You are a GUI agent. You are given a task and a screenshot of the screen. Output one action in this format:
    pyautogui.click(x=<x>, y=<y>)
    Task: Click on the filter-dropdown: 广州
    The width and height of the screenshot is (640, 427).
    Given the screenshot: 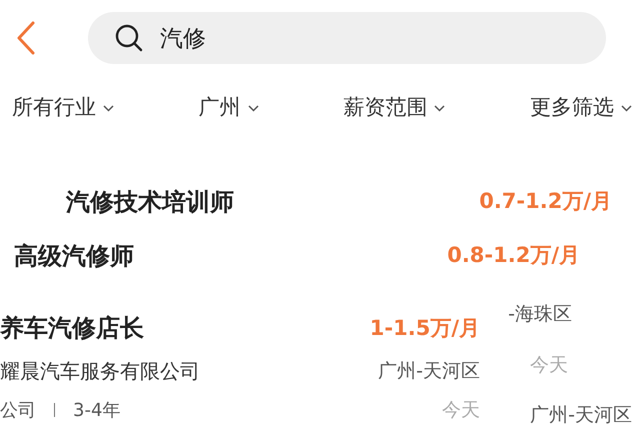 What is the action you would take?
    pyautogui.click(x=228, y=108)
    